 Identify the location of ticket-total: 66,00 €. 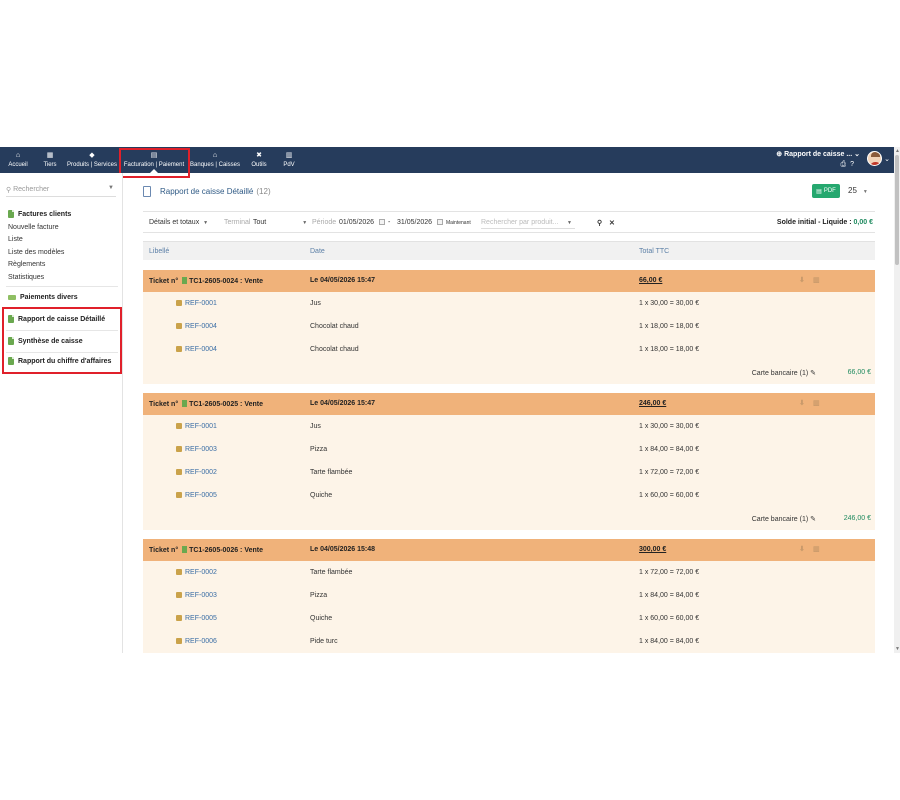
(650, 280).